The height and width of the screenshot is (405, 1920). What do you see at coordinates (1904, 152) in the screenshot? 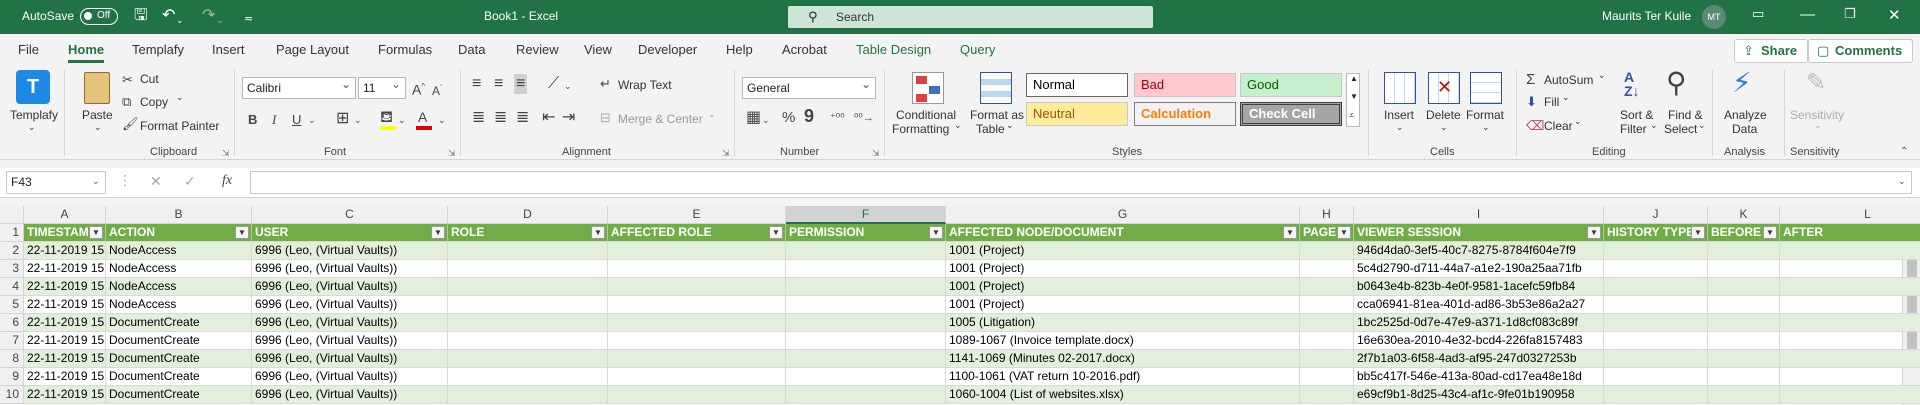
I see `collapse-ribbon-icon: ⌃` at bounding box center [1904, 152].